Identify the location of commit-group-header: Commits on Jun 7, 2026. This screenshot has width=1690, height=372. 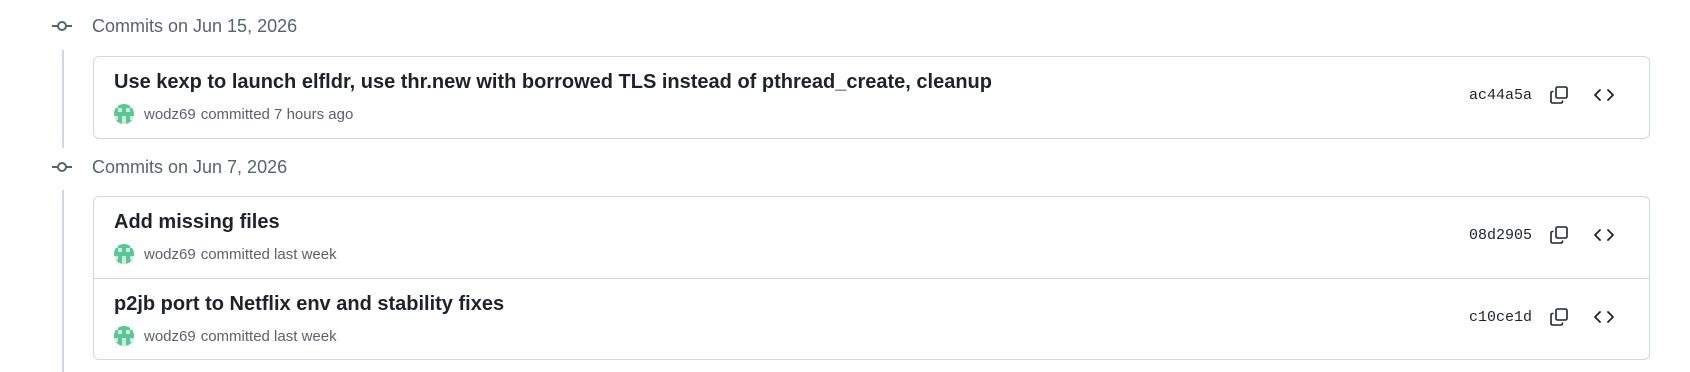
(168, 167).